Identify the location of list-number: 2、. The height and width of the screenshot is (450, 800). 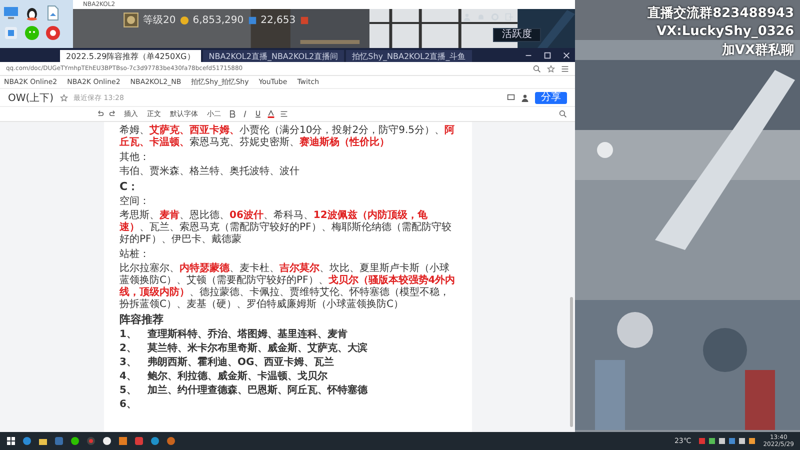
(129, 349).